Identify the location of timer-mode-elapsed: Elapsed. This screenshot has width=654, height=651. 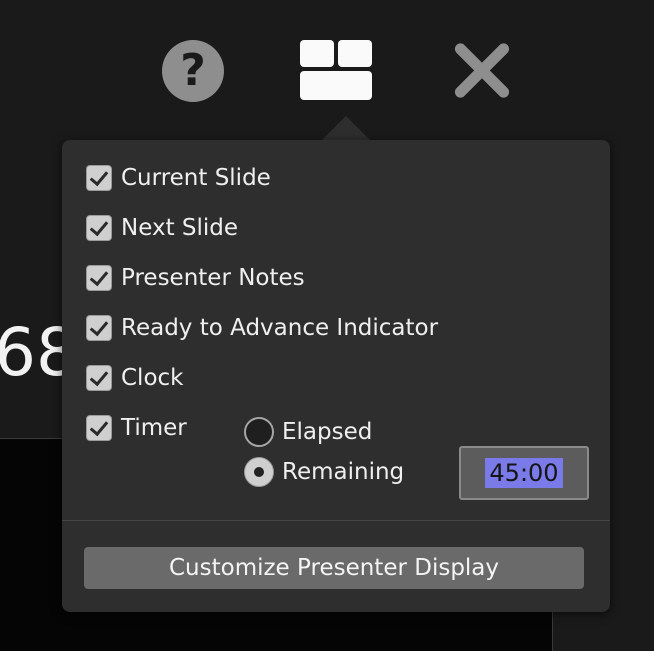
(308, 432).